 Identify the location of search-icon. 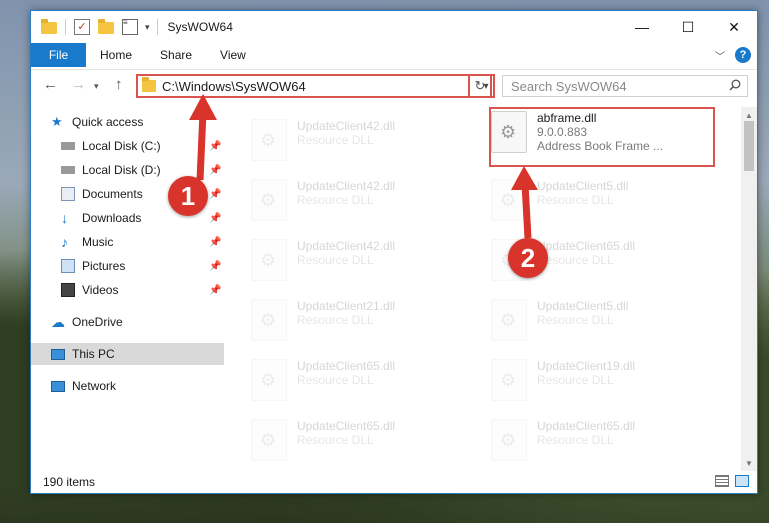
(735, 85).